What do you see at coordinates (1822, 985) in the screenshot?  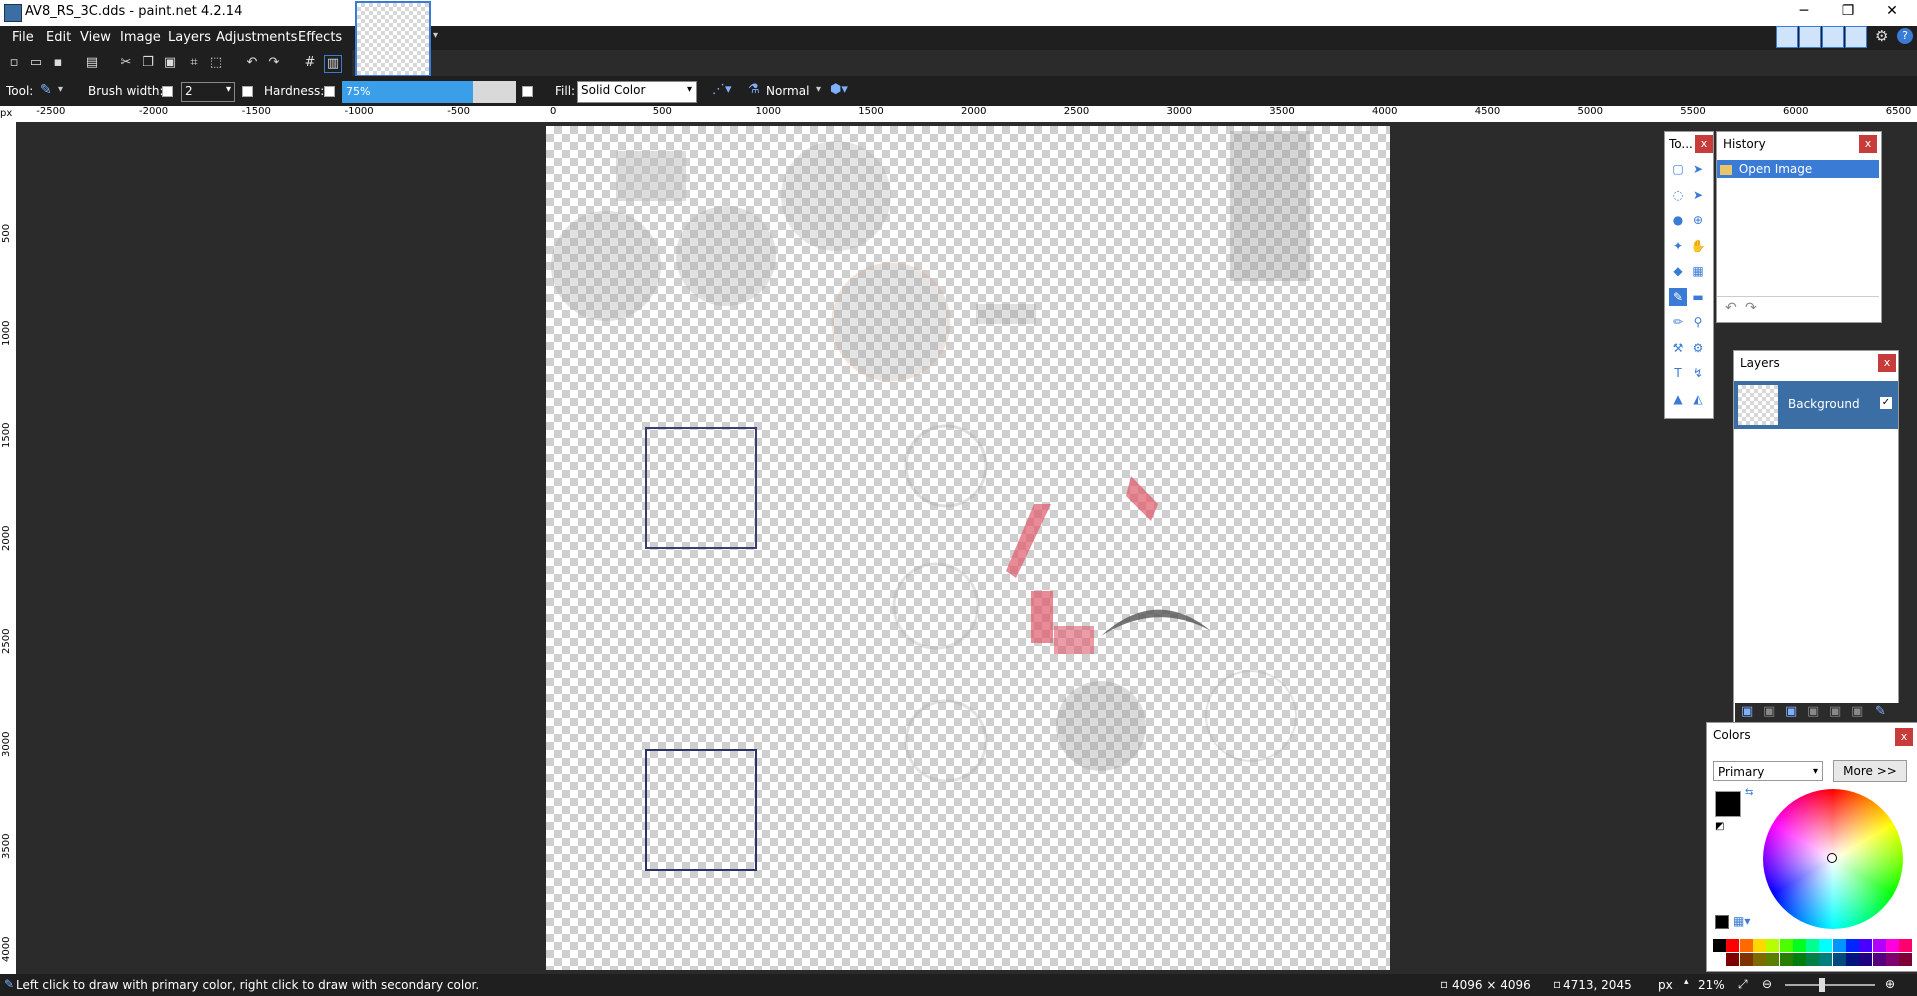 I see `zoom-slider-handle` at bounding box center [1822, 985].